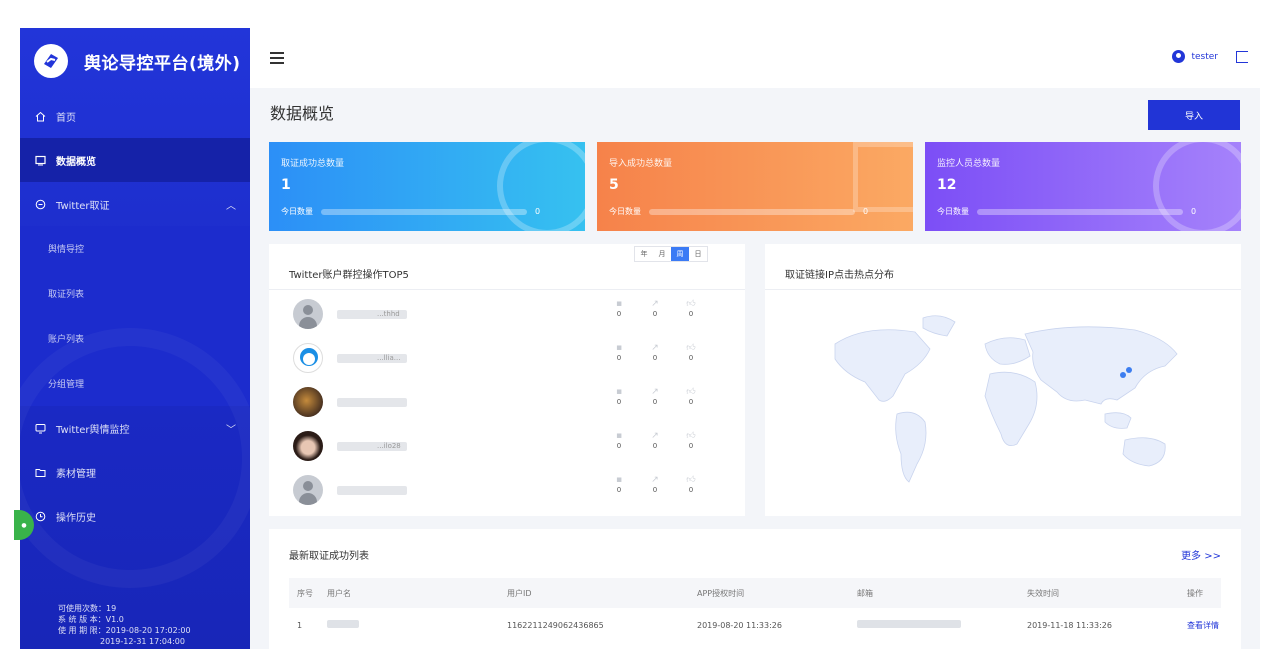  I want to click on col-email: 邮箱, so click(865, 593).